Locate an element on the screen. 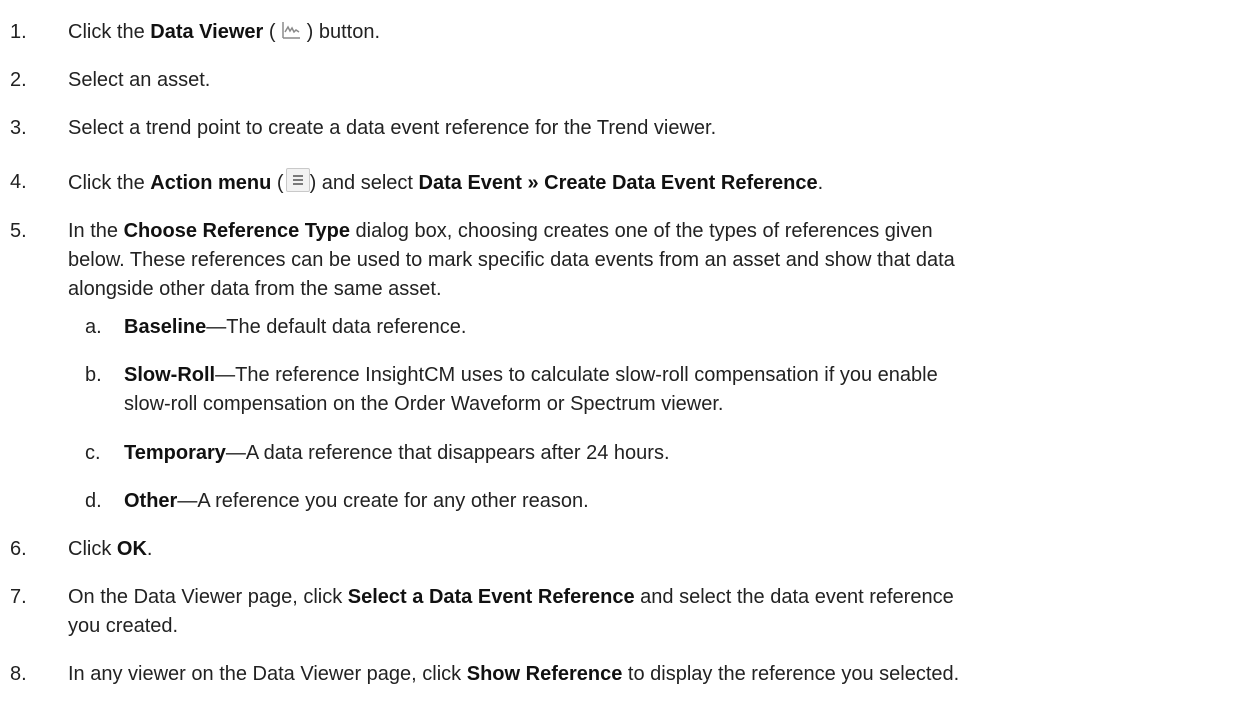 Image resolution: width=1250 pixels, height=713 pixels. substep-letter: d. is located at coordinates (93, 501).